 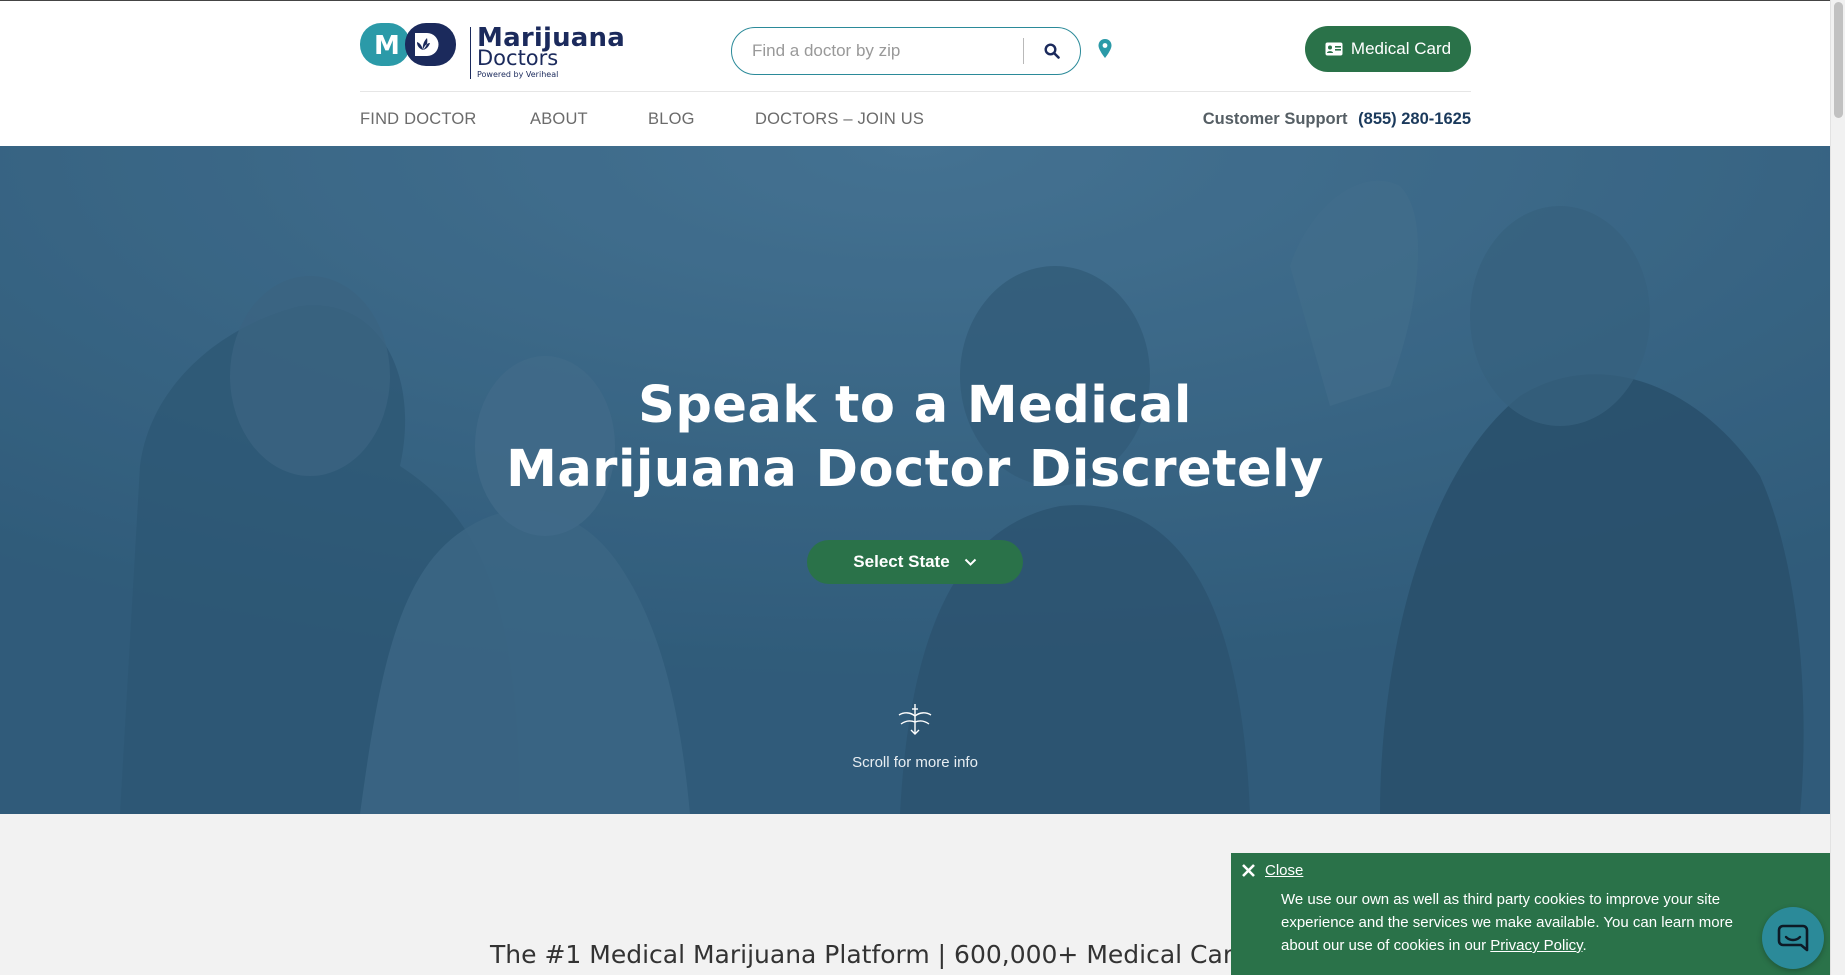 I want to click on cookie-close-button: Close, so click(x=1272, y=870).